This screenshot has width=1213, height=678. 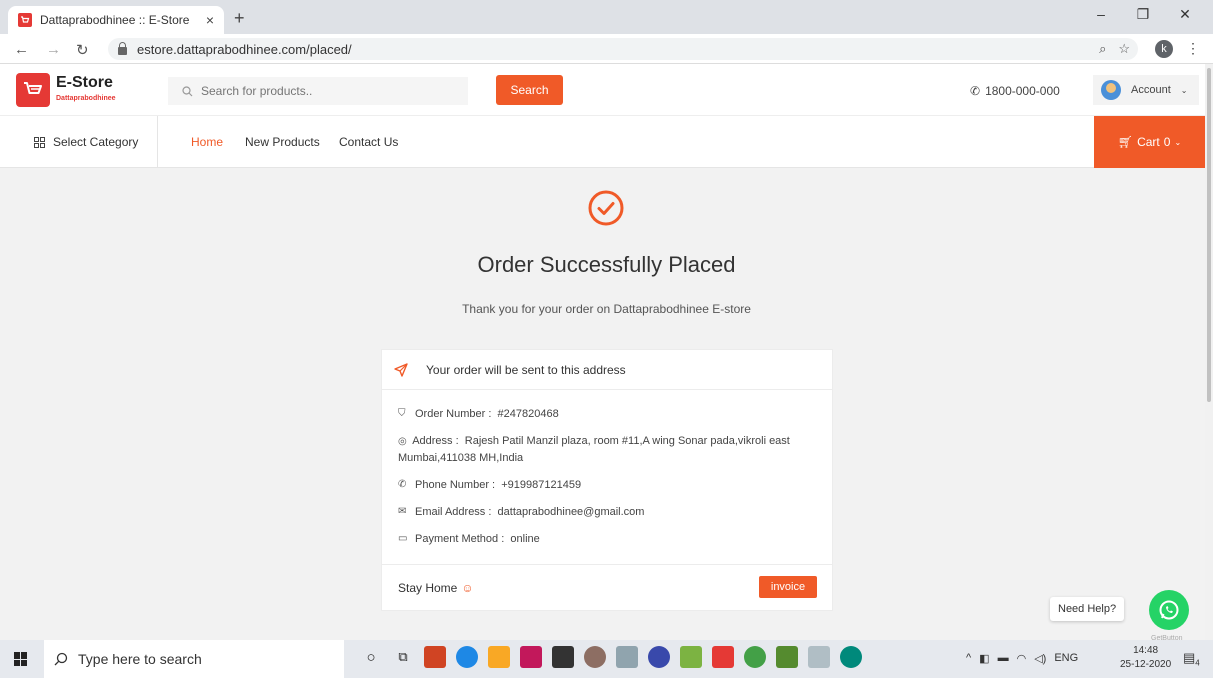 I want to click on cart-button: 🛒︎ Cart 0 ⌄, so click(x=1149, y=142).